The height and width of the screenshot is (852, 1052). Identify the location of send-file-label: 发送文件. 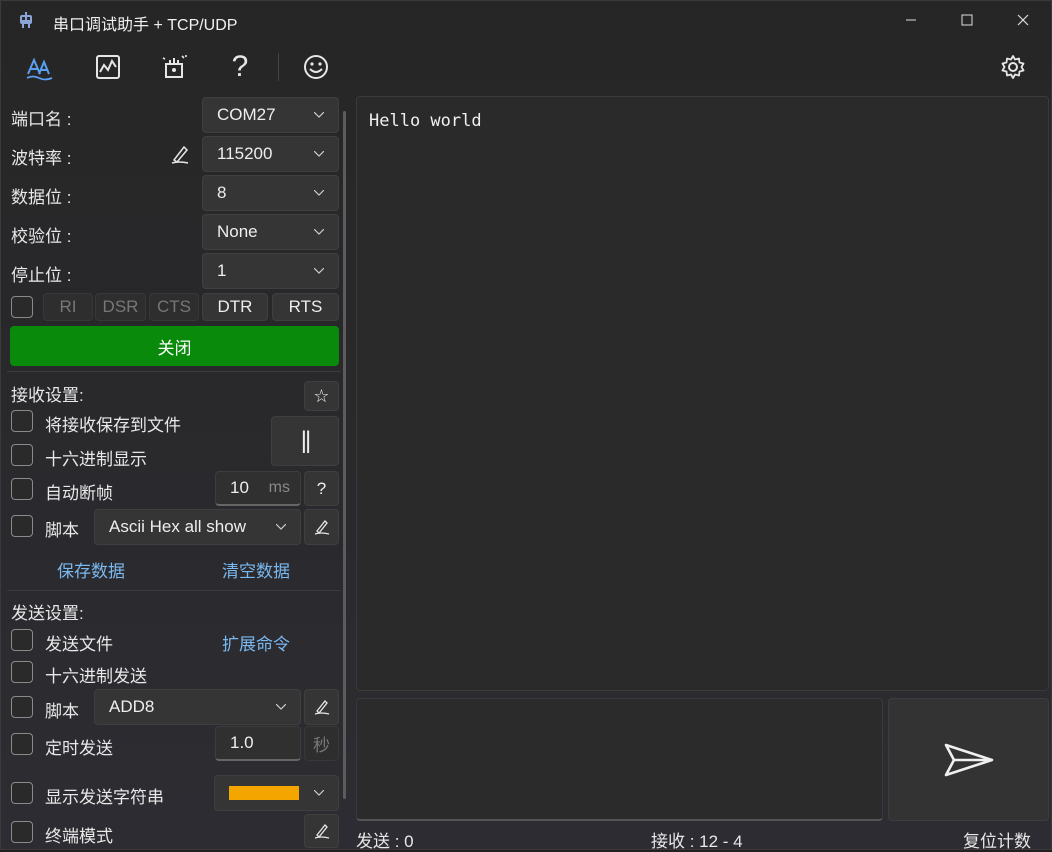
(79, 644).